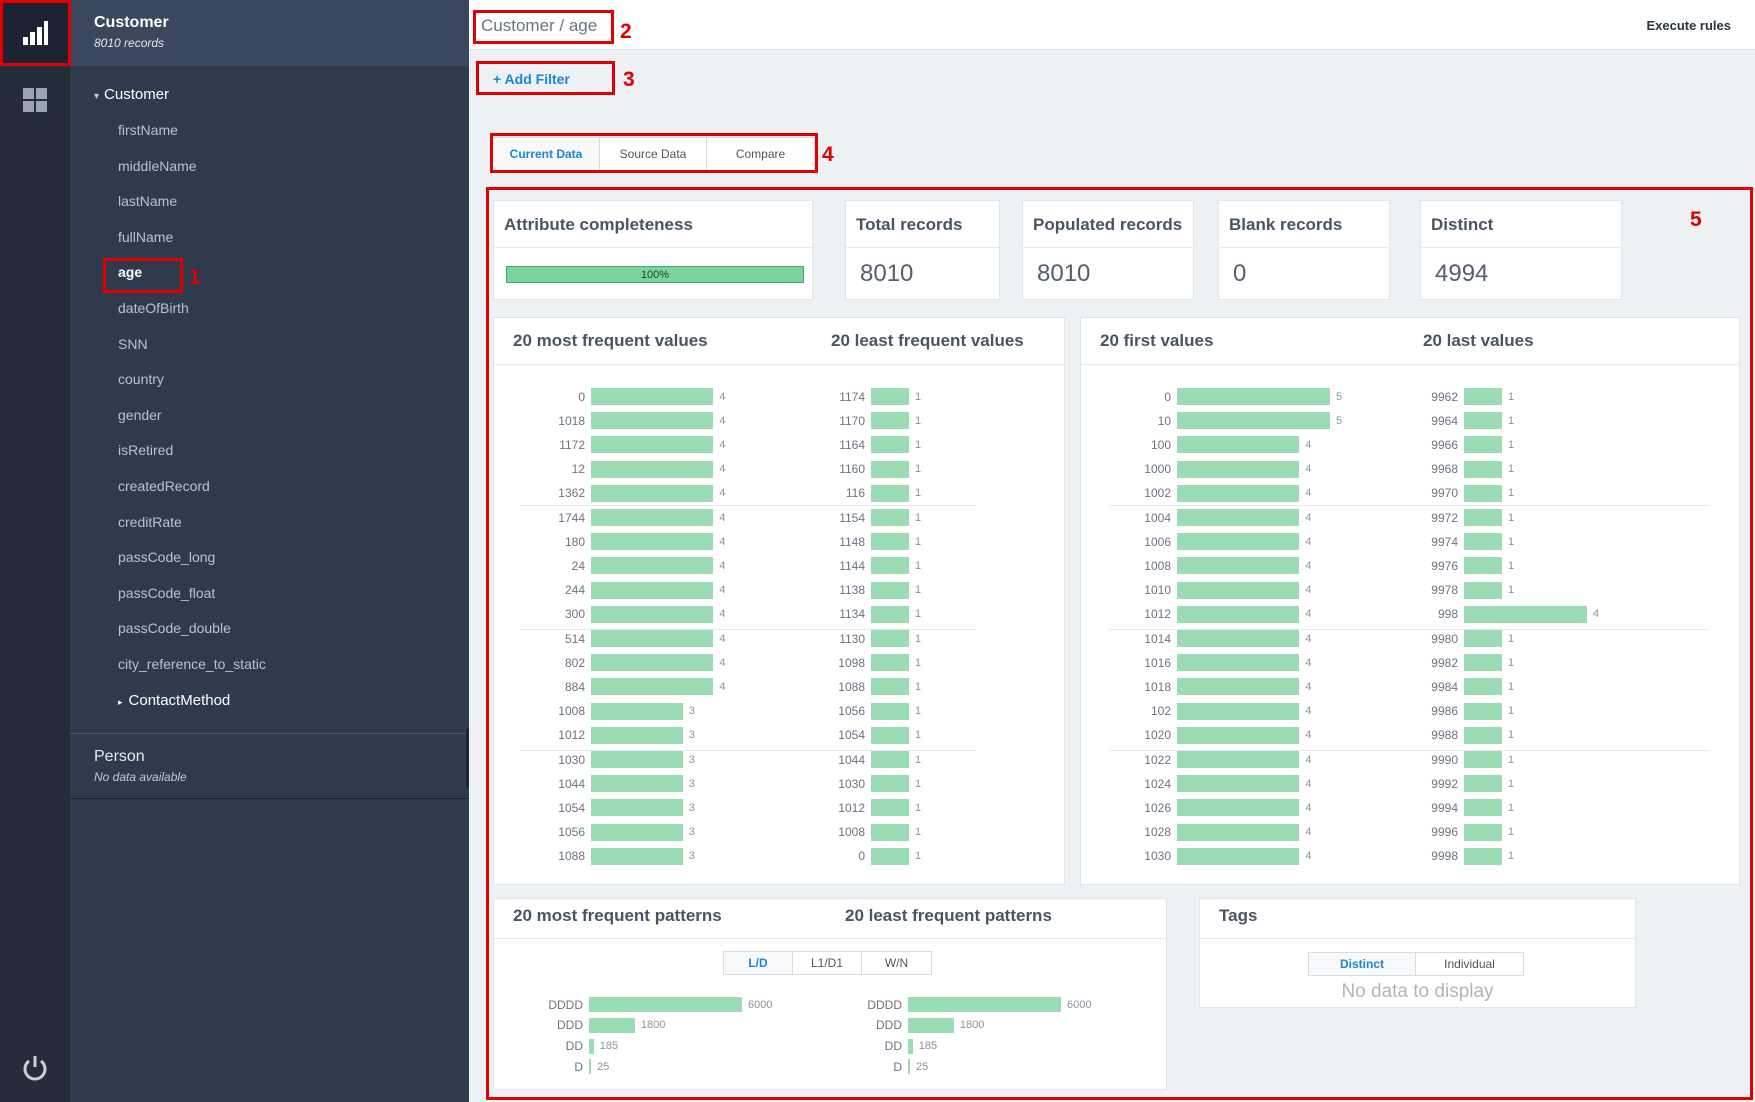 Image resolution: width=1755 pixels, height=1102 pixels. I want to click on add-filter-button: + Add Filter, so click(531, 79).